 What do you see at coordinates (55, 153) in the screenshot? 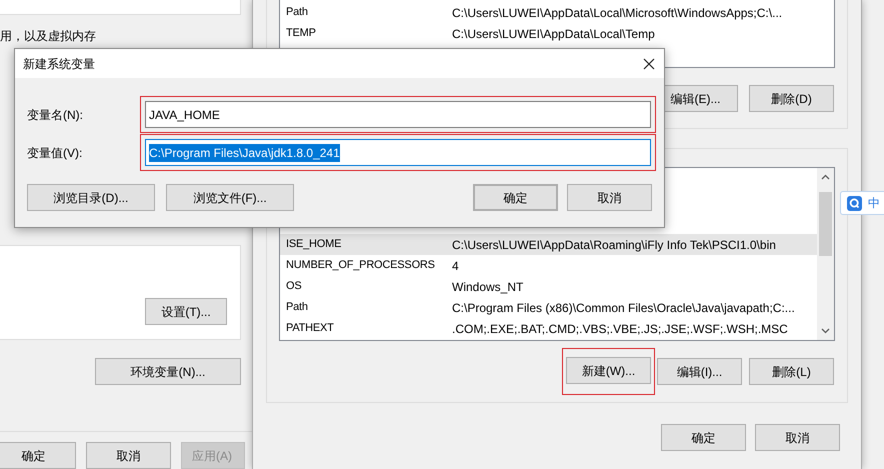
I see `field-label: 变量值(V):` at bounding box center [55, 153].